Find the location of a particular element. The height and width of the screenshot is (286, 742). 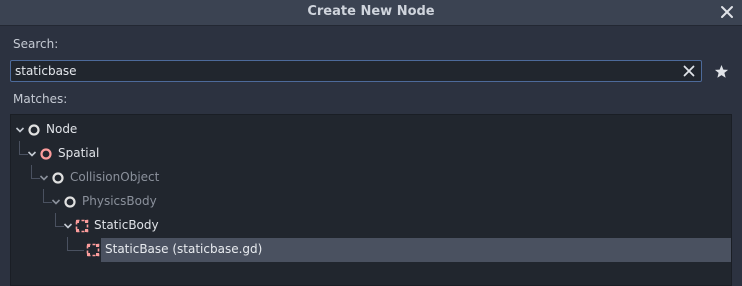

search-label: Search: is located at coordinates (36, 44).